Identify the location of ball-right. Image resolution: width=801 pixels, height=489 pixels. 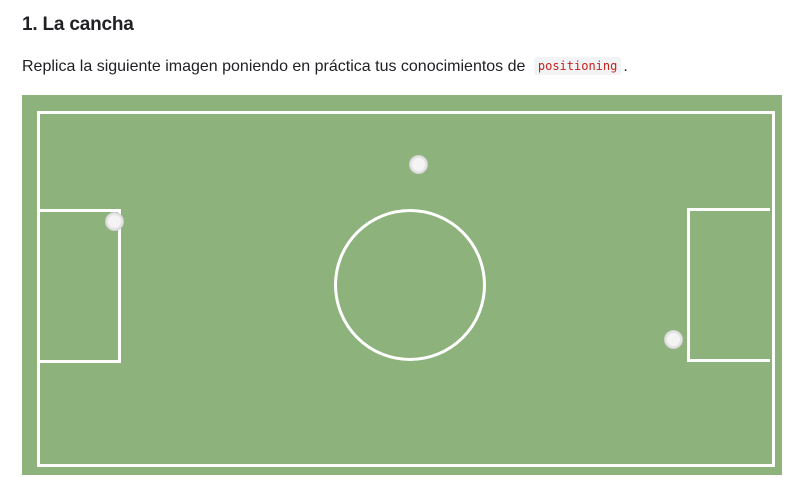
(673, 339).